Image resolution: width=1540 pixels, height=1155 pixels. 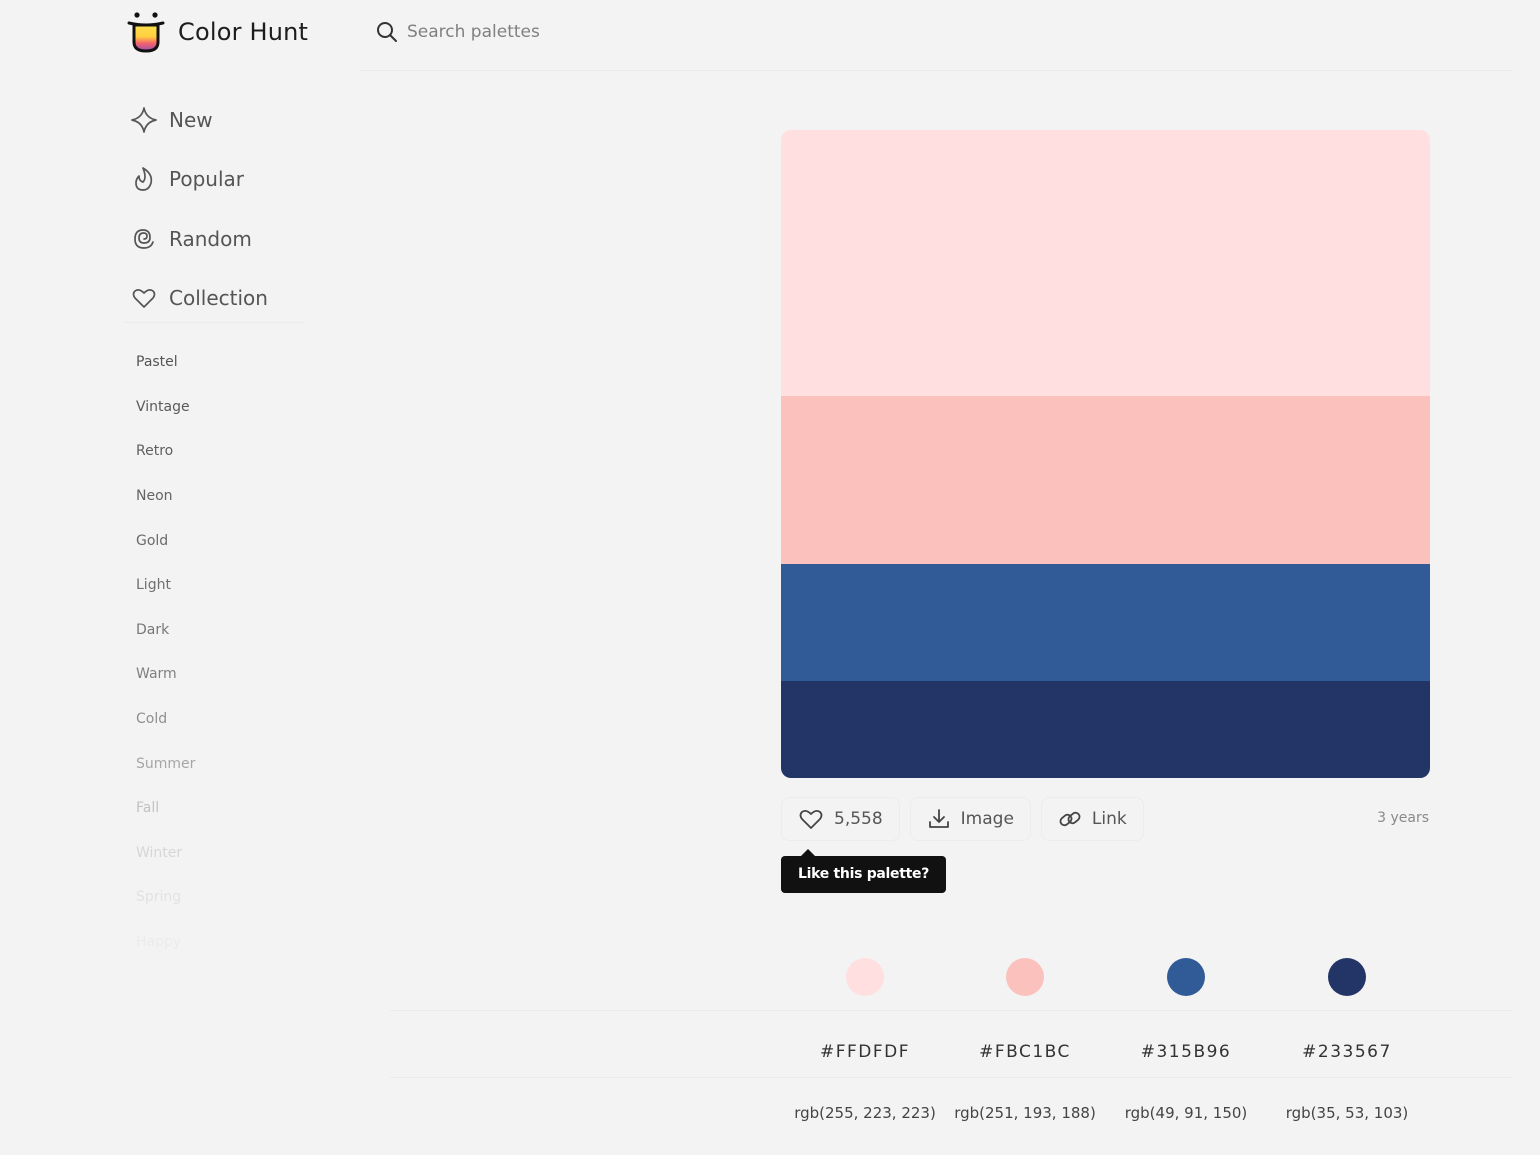 I want to click on link-label: Link, so click(x=1109, y=819).